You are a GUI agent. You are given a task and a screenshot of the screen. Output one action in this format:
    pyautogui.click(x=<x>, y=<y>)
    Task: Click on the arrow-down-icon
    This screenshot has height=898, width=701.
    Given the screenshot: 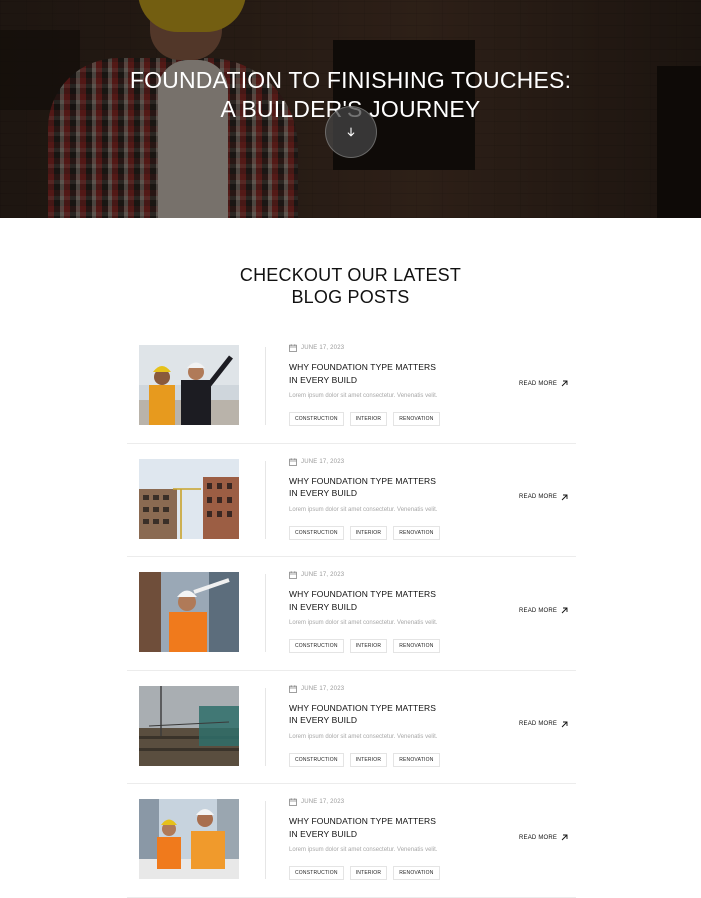 What is the action you would take?
    pyautogui.click(x=351, y=132)
    